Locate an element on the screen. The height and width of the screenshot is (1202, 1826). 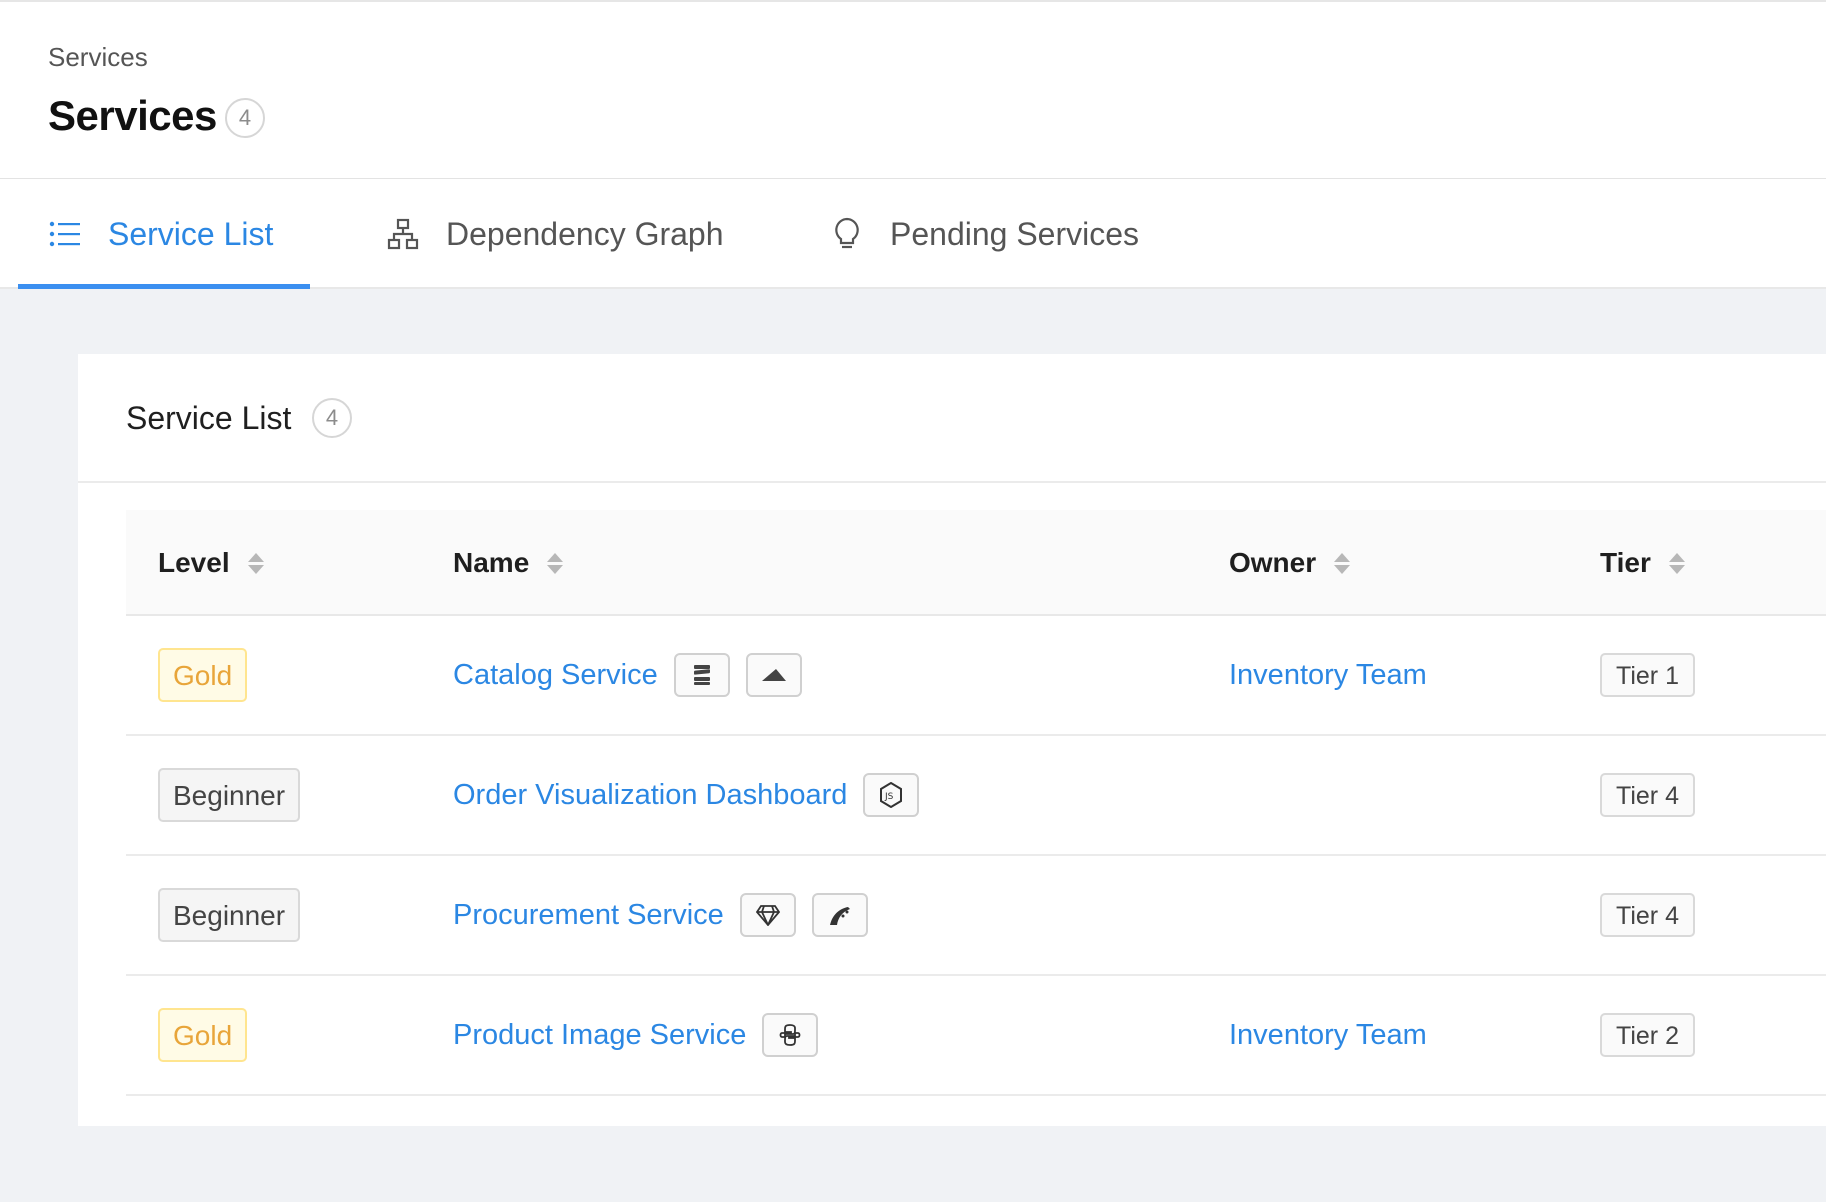
column-header-name: Name is located at coordinates (508, 563).